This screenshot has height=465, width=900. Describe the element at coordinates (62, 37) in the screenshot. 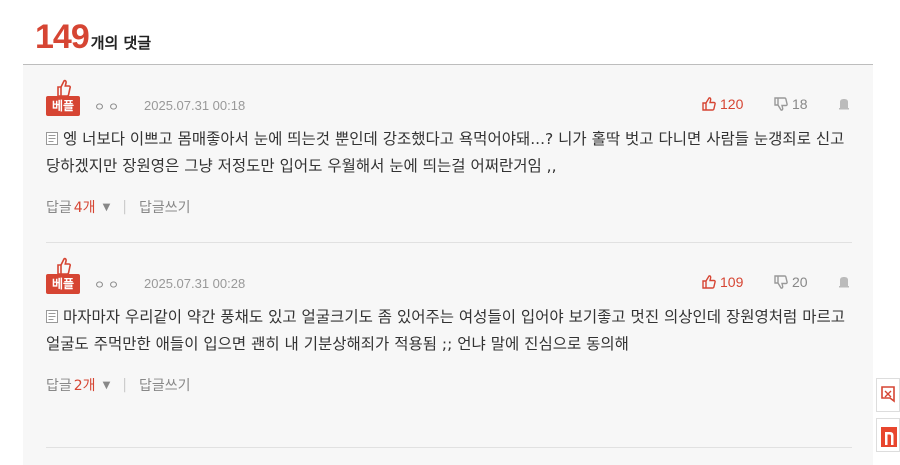

I see `comment-count: 149` at that location.